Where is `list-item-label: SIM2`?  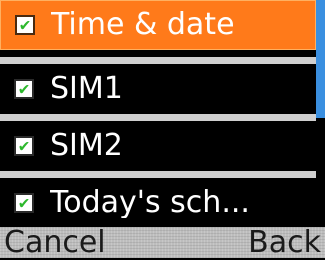 list-item-label: SIM2 is located at coordinates (86, 146).